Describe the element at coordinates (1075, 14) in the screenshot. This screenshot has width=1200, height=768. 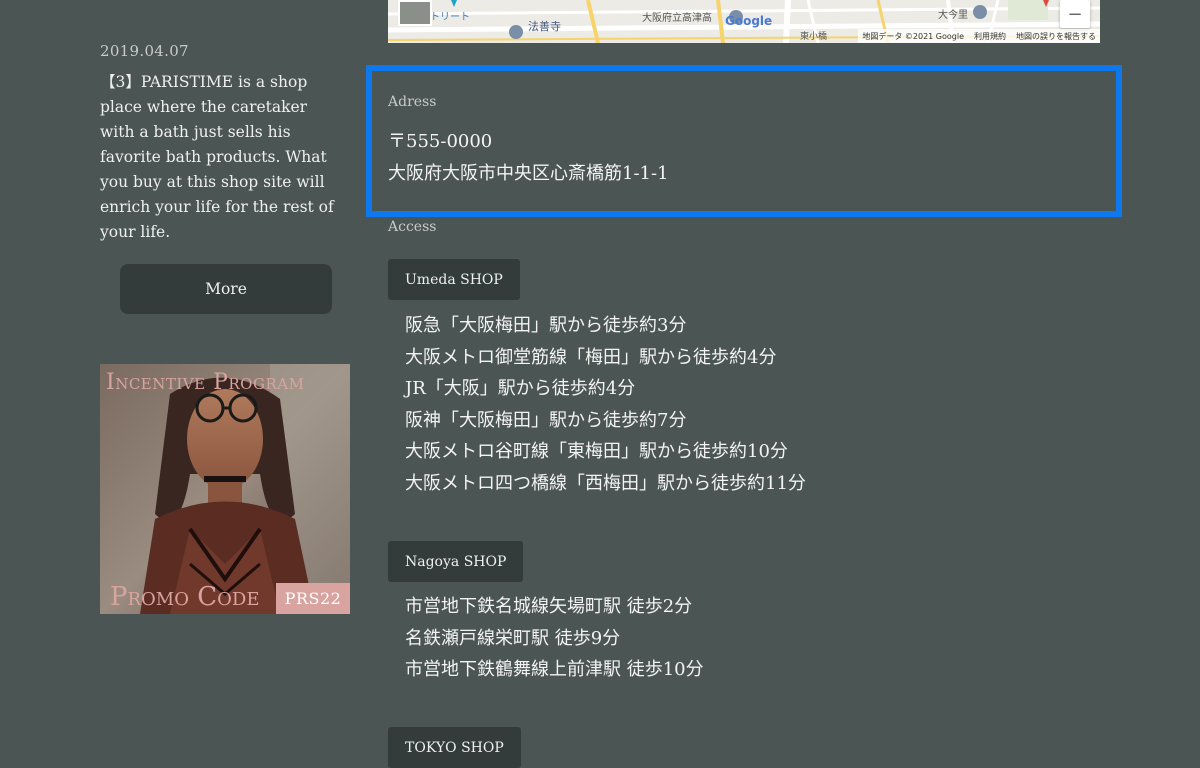
I see `zoom-out-button: −` at that location.